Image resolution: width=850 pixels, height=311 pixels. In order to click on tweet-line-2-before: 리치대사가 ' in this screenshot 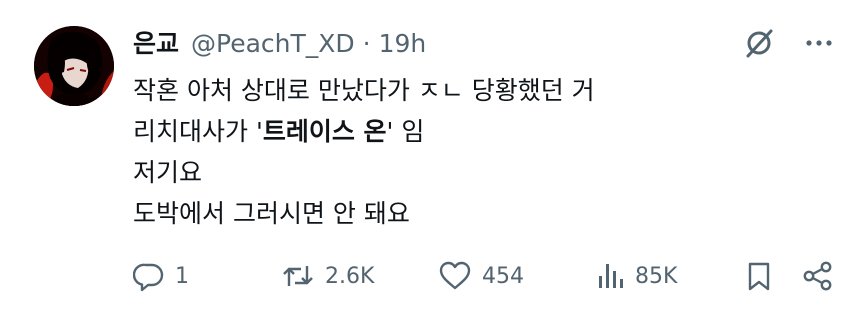, I will do `click(198, 131)`.